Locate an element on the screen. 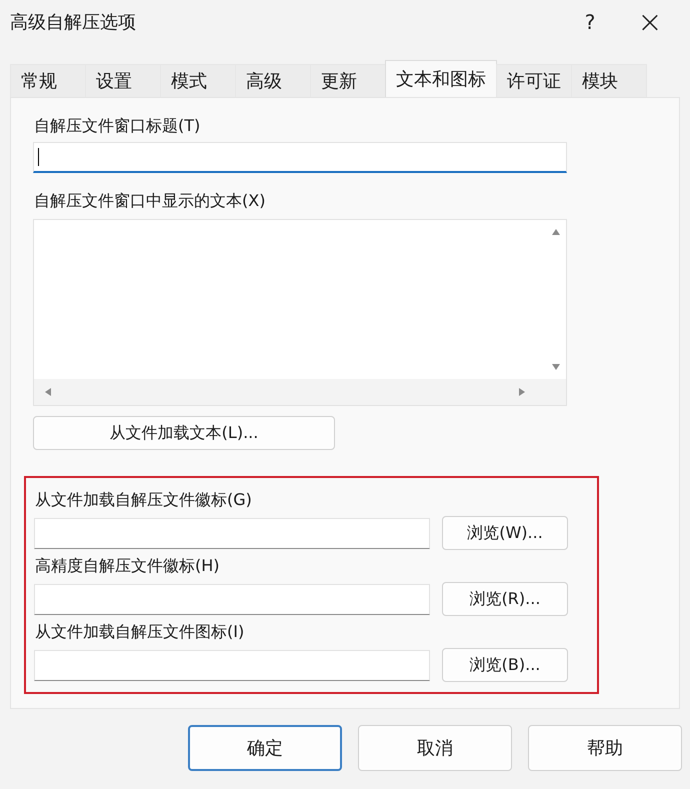  tab: 高级 is located at coordinates (273, 80).